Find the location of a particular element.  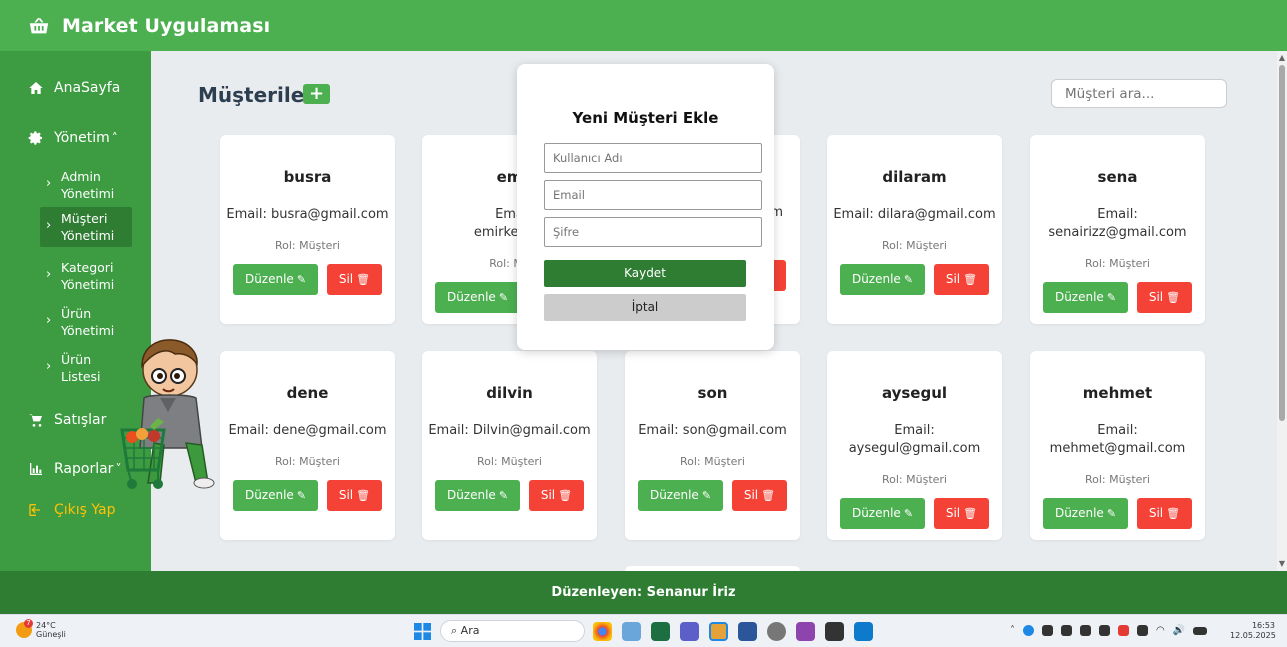

bluetooth-icon is located at coordinates (1028, 630).